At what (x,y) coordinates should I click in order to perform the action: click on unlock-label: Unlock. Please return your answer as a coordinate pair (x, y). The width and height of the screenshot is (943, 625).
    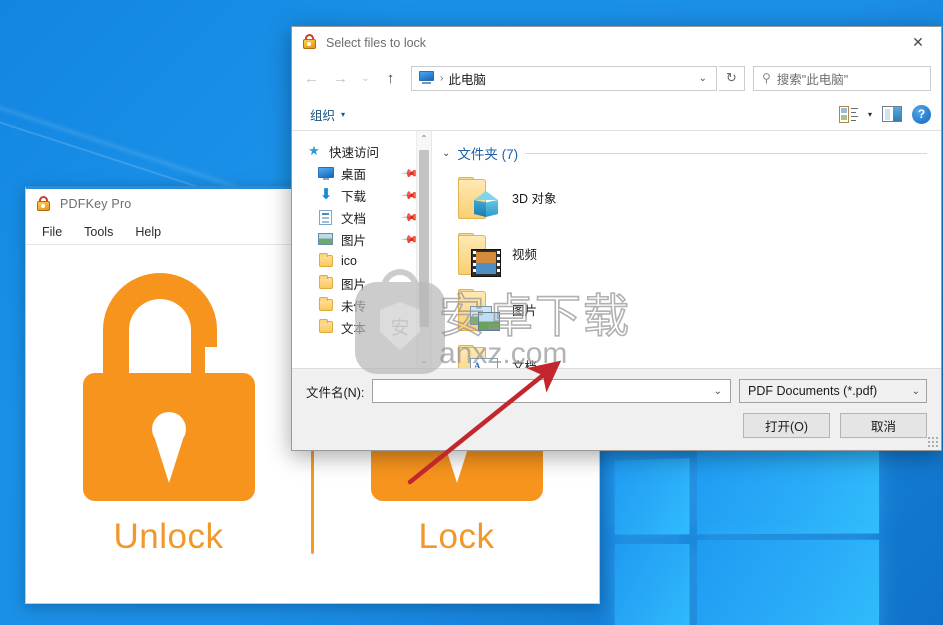
    Looking at the image, I should click on (168, 536).